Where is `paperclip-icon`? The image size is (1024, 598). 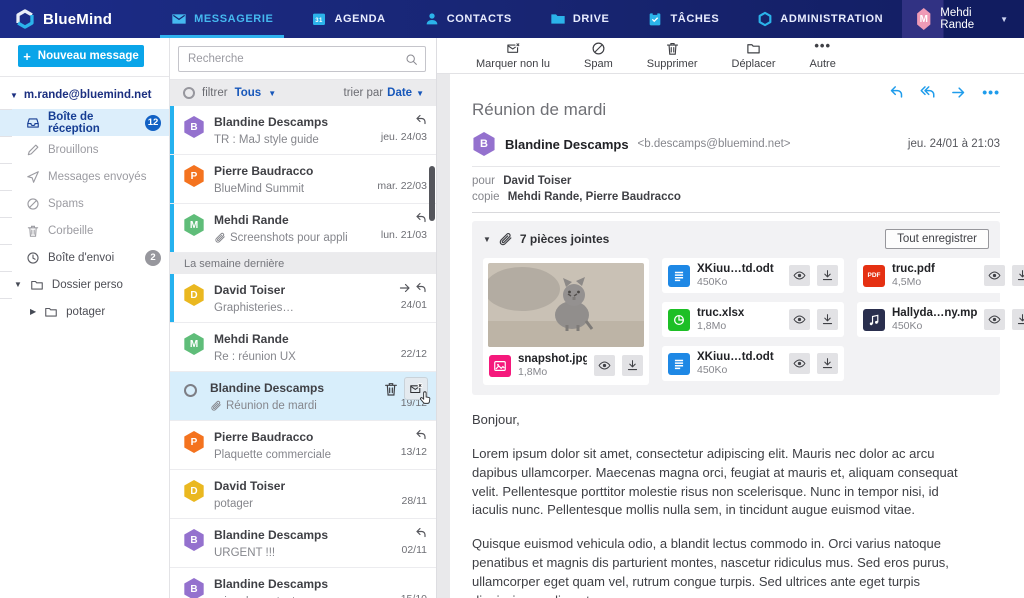
paperclip-icon is located at coordinates (505, 239).